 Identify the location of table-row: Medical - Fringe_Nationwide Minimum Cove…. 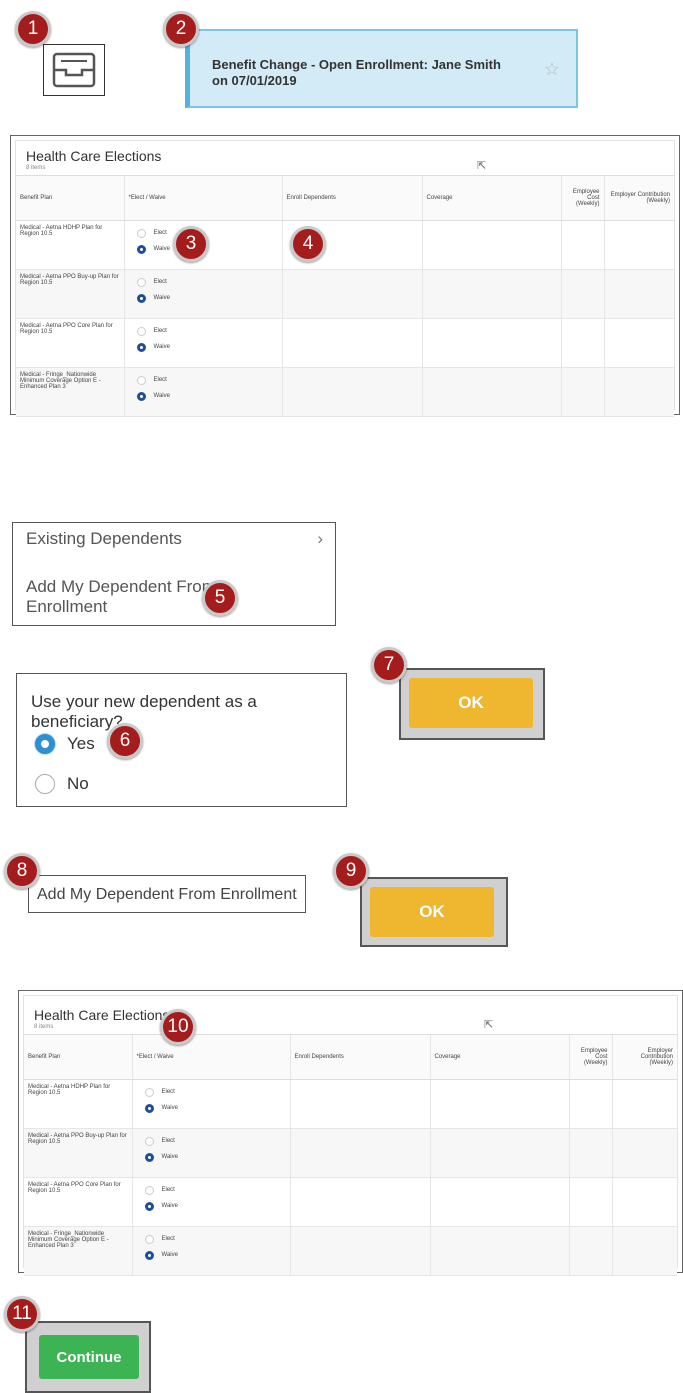
(350, 1251).